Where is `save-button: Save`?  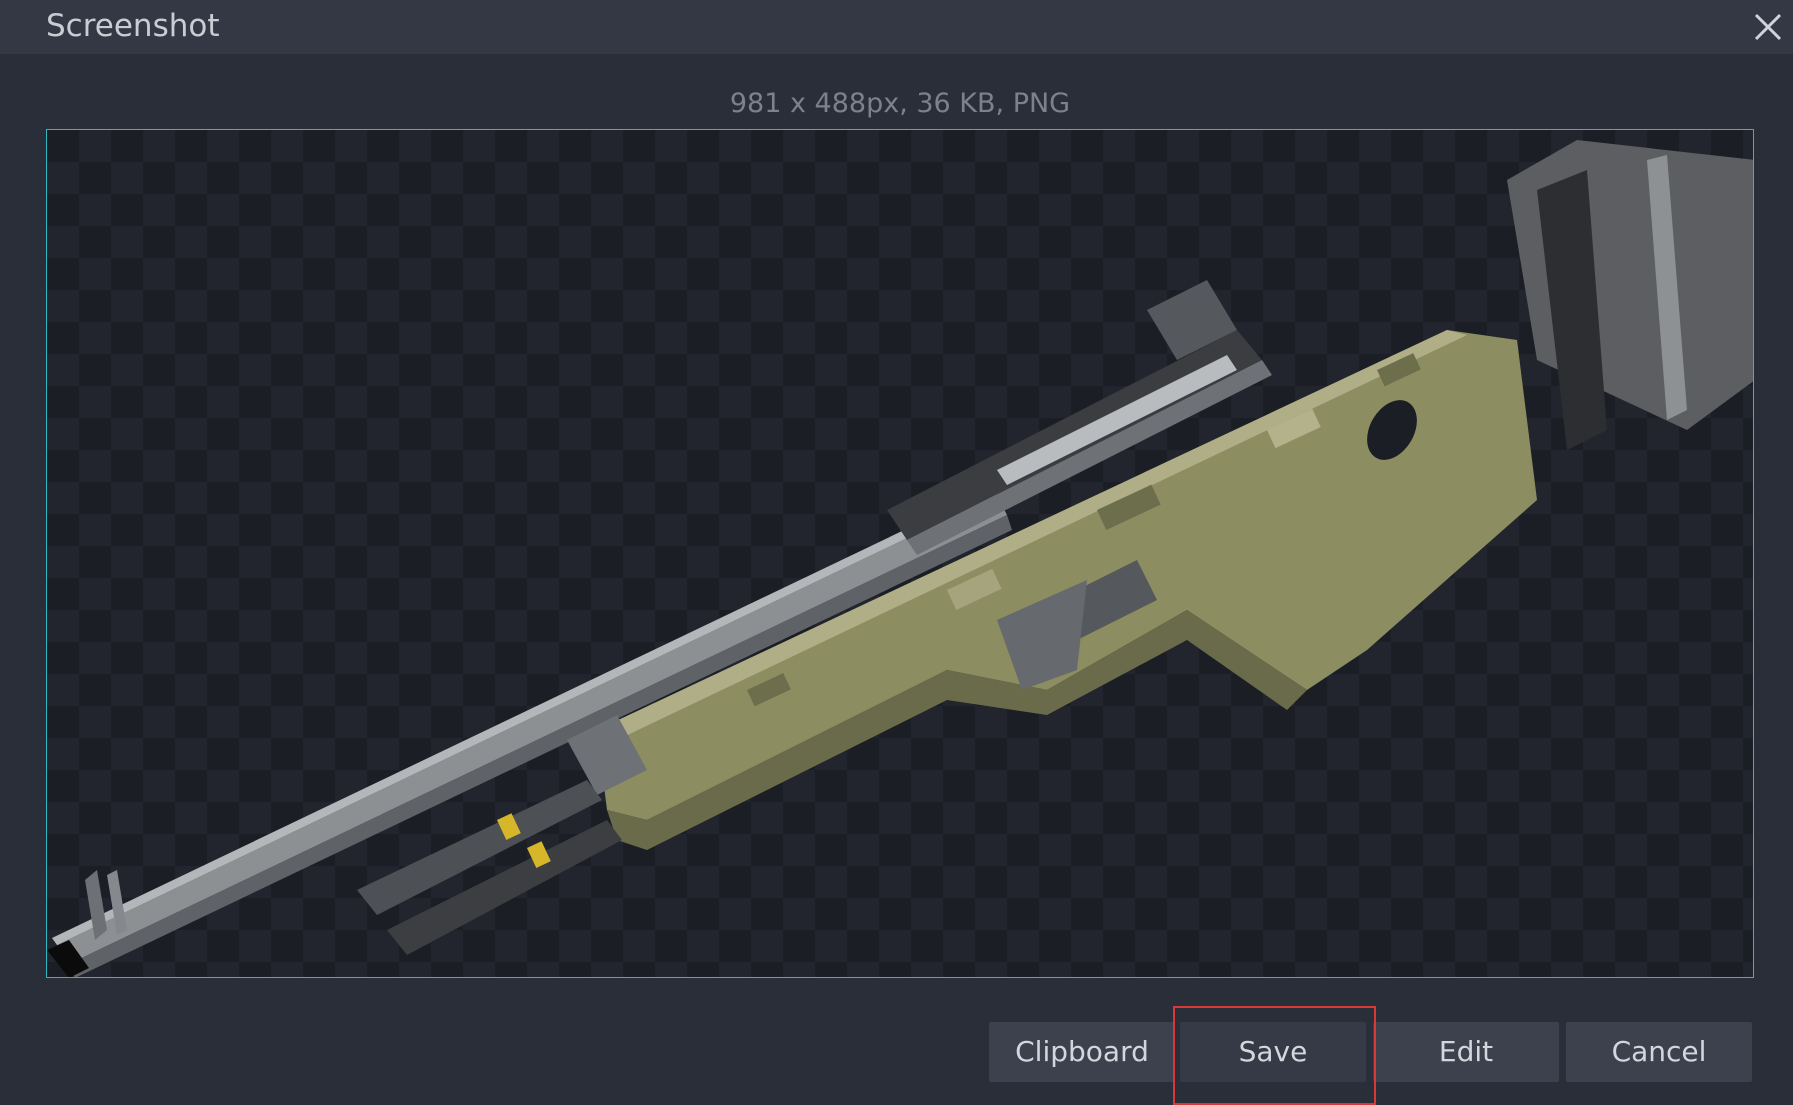
save-button: Save is located at coordinates (1273, 1052).